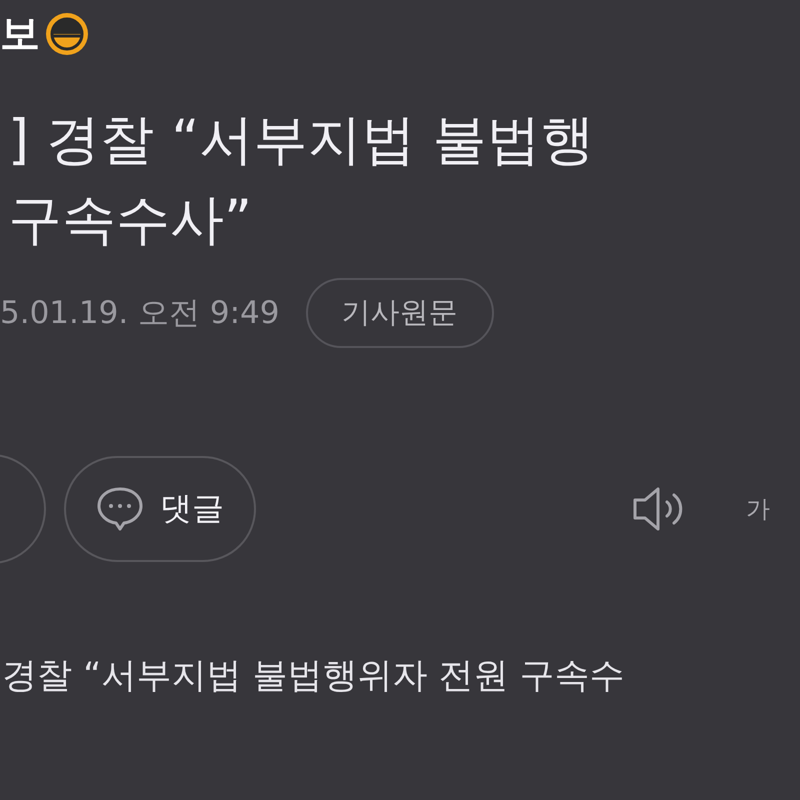  Describe the element at coordinates (302, 140) in the screenshot. I see `headline-text: ] 경찰 “서부지법 불법행` at that location.